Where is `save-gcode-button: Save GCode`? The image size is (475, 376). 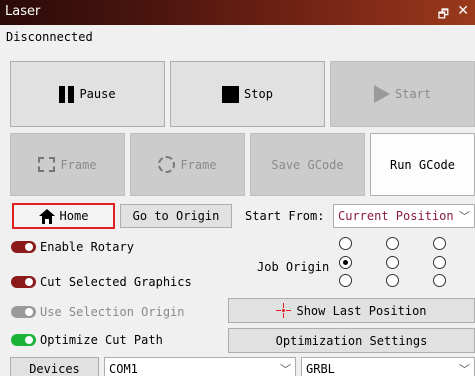 save-gcode-button: Save GCode is located at coordinates (307, 164).